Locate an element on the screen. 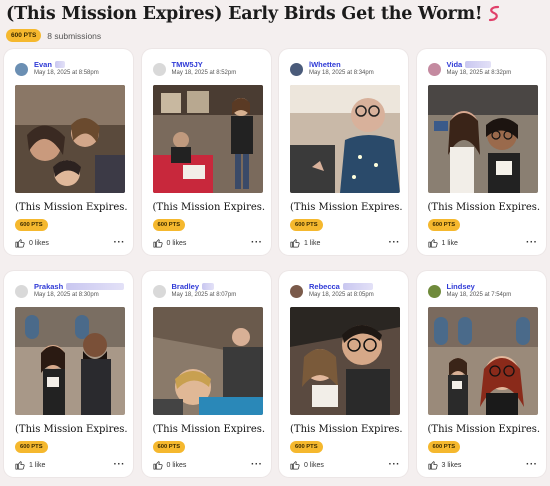 The image size is (550, 486). username-link: TMW5JY is located at coordinates (204, 65).